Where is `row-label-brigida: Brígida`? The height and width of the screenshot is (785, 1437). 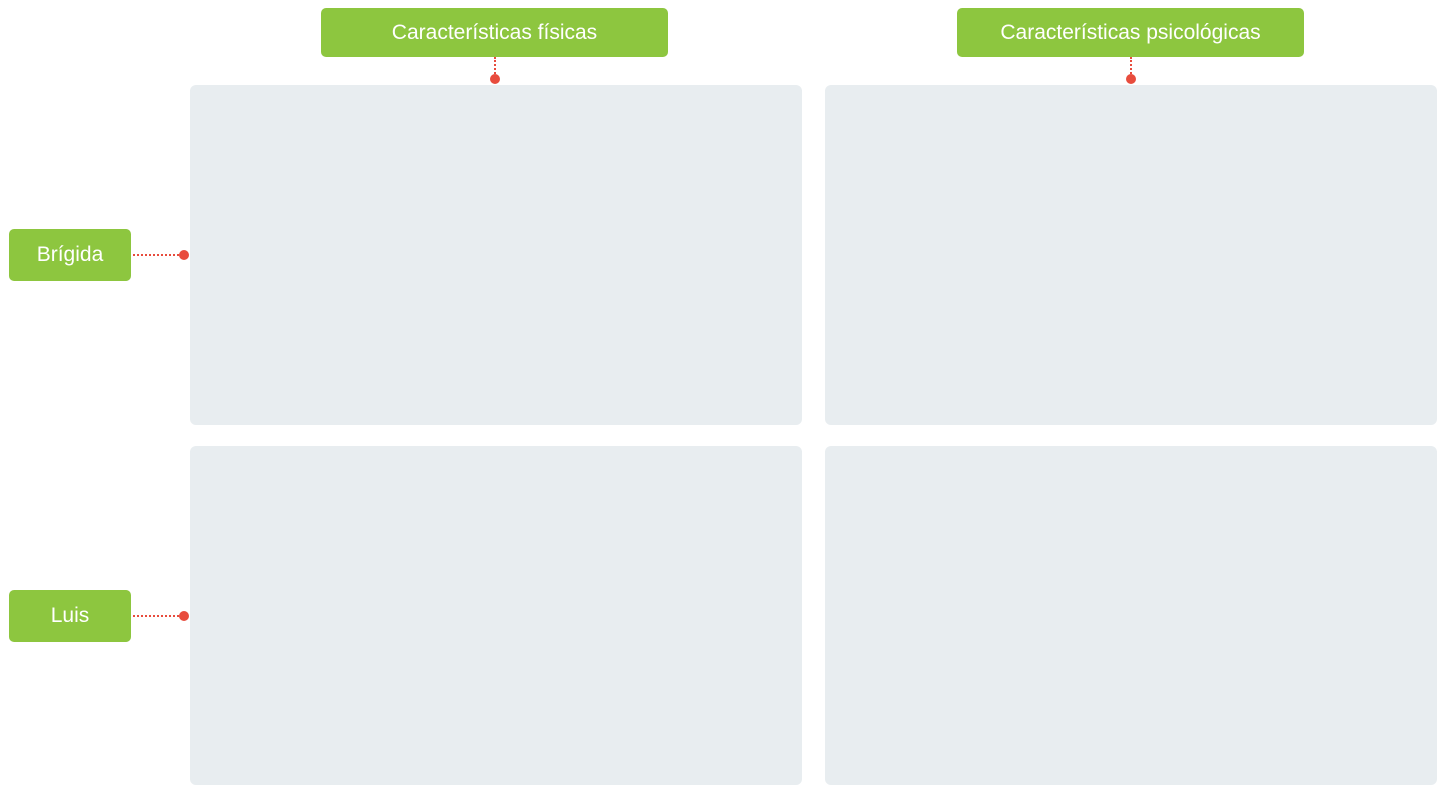 row-label-brigida: Brígida is located at coordinates (70, 255).